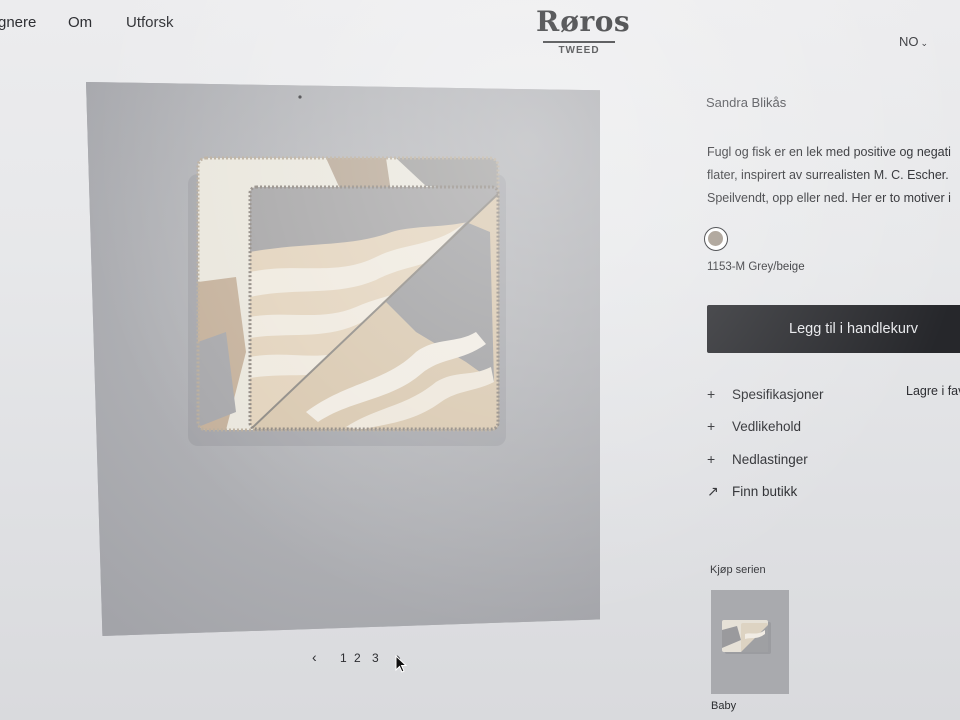 The image size is (960, 720). I want to click on language-selector: NO ⌄, so click(913, 41).